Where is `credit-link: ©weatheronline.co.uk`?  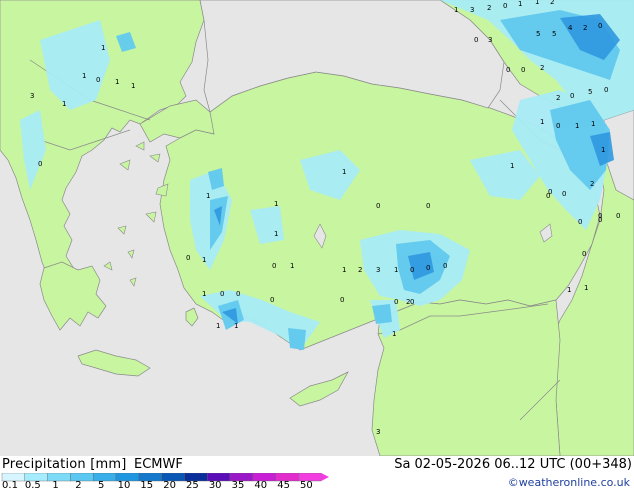 credit-link: ©weatheronline.co.uk is located at coordinates (569, 482).